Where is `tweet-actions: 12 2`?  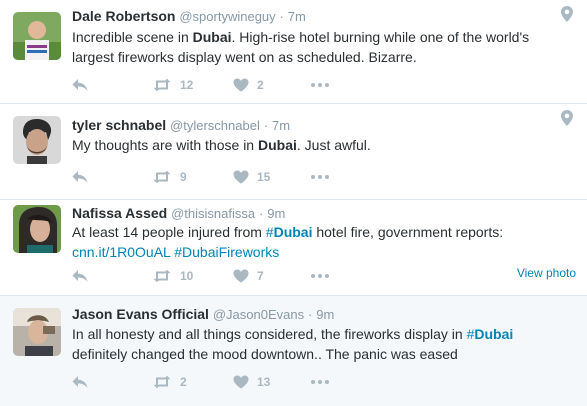
tweet-actions: 12 2 is located at coordinates (222, 85).